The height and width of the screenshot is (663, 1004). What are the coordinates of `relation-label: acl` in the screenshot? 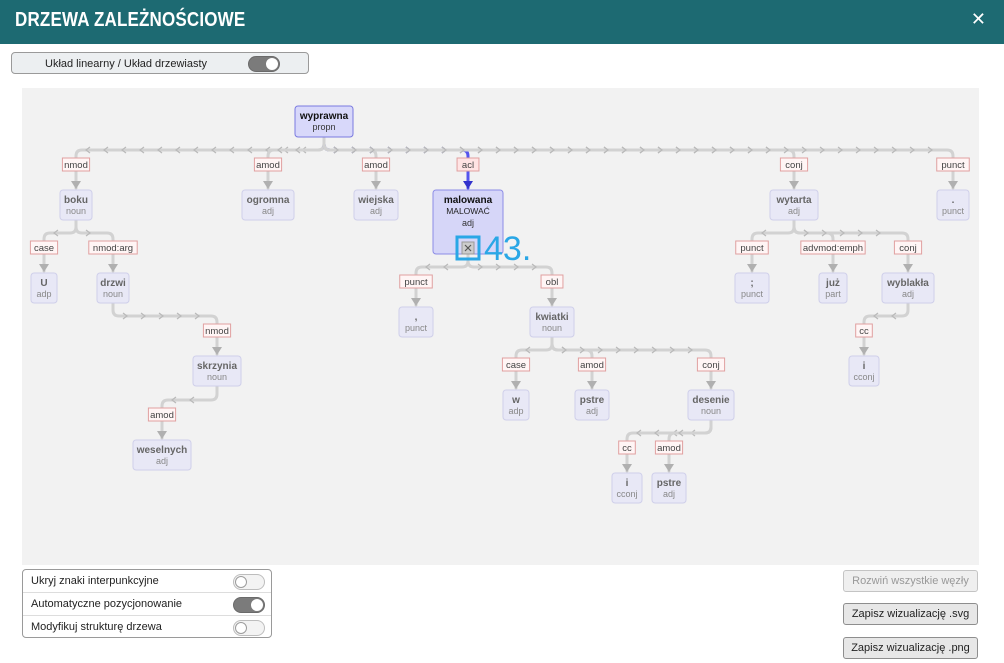 It's located at (468, 164).